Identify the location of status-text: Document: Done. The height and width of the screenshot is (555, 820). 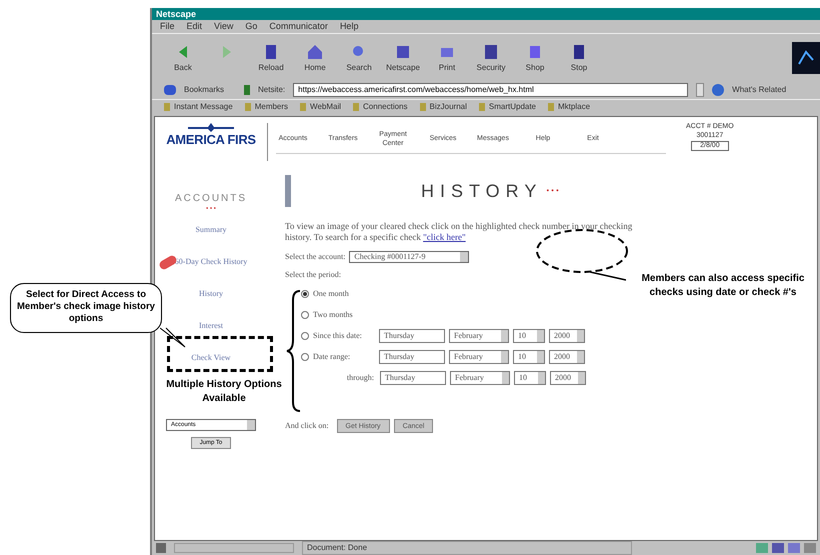
(467, 548).